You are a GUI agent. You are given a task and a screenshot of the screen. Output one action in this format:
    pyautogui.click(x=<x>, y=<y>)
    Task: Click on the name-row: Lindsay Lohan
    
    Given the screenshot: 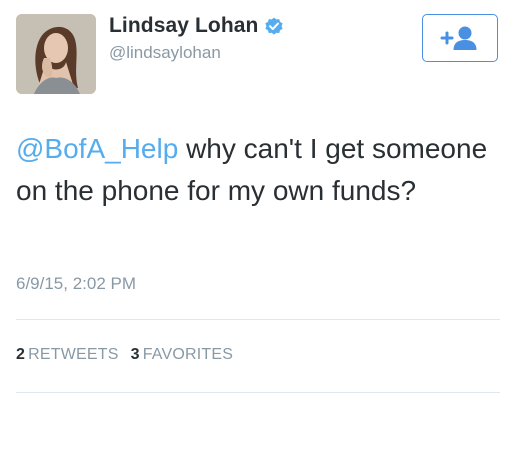 What is the action you would take?
    pyautogui.click(x=196, y=26)
    